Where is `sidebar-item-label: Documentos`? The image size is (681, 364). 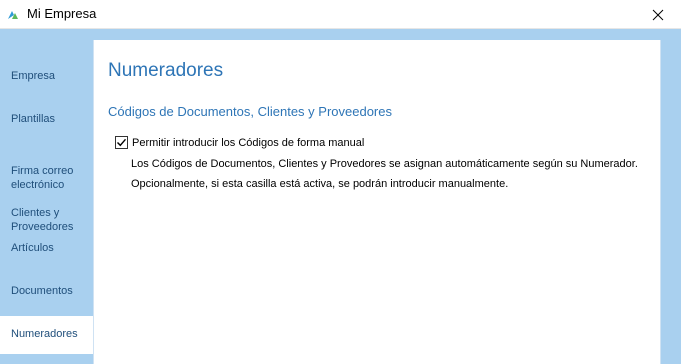 sidebar-item-label: Documentos is located at coordinates (42, 291).